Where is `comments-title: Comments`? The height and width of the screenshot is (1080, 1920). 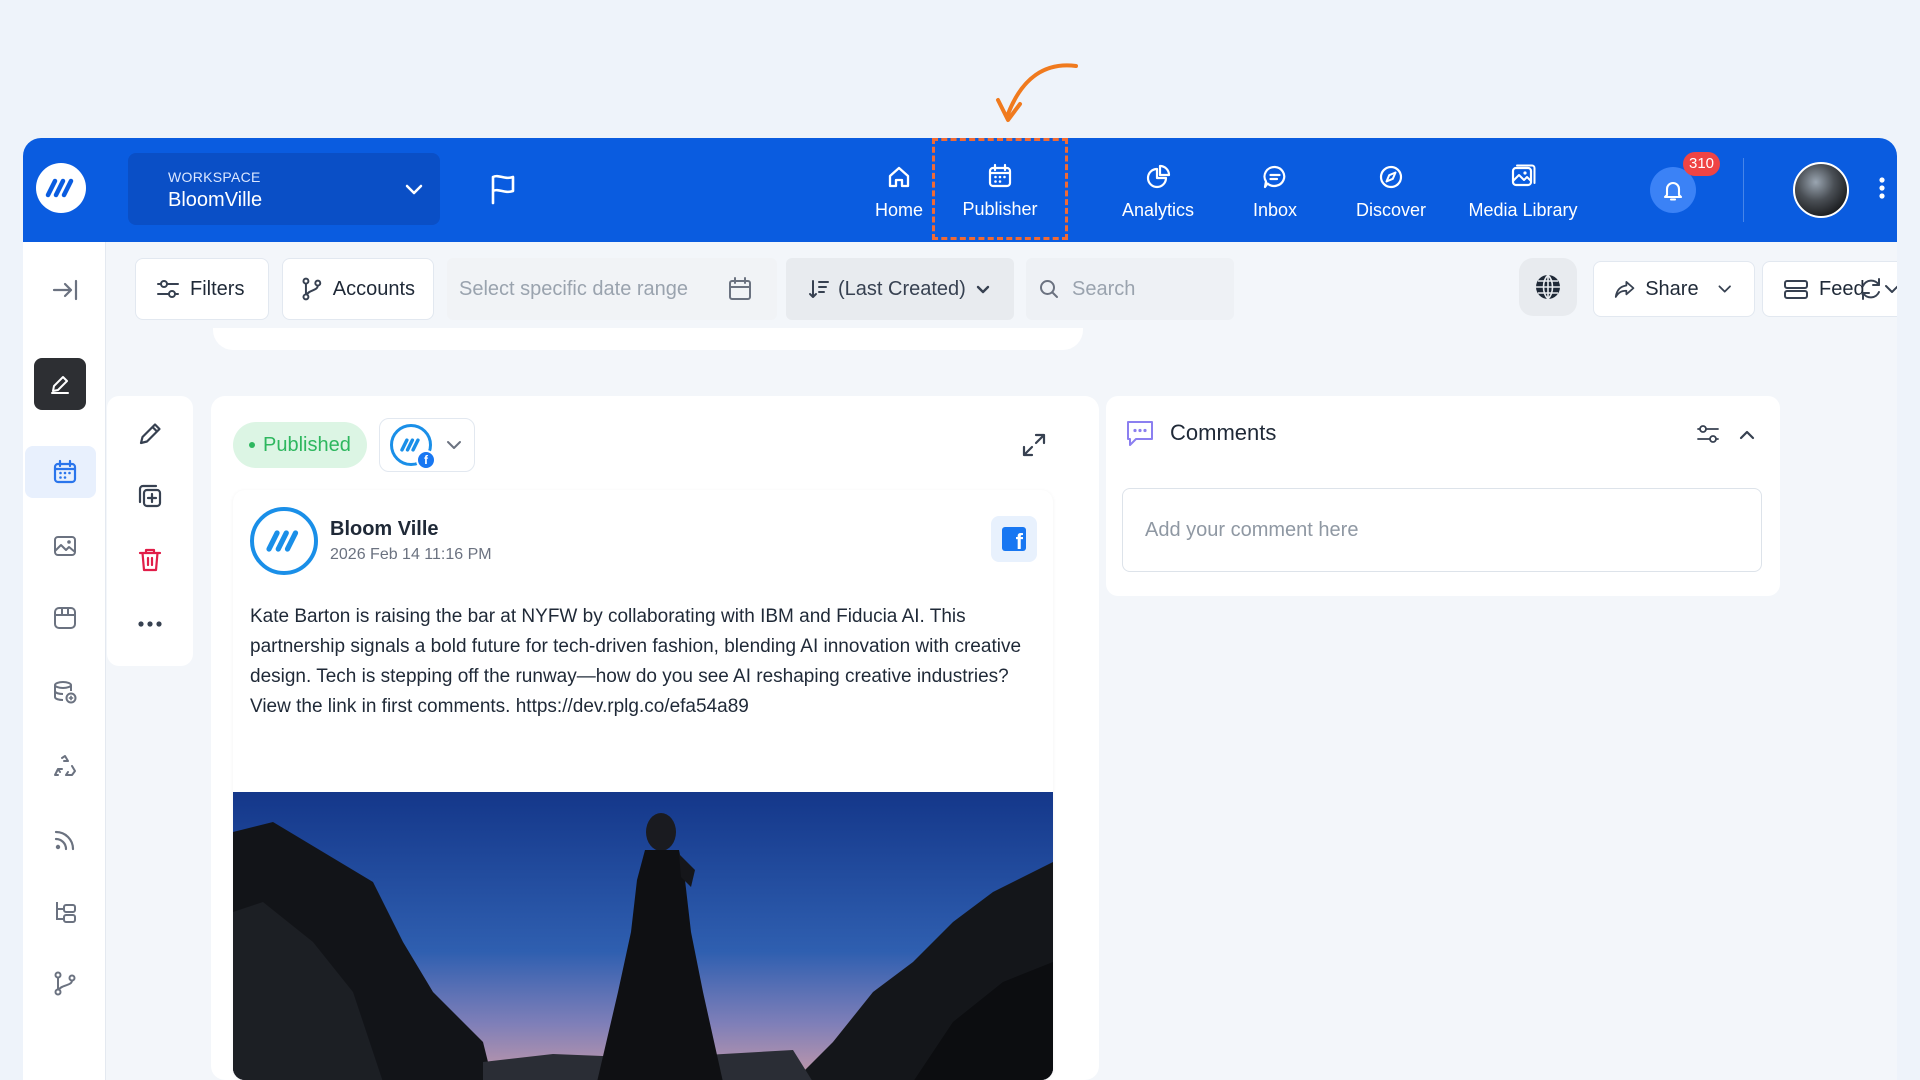
comments-title: Comments is located at coordinates (1223, 432).